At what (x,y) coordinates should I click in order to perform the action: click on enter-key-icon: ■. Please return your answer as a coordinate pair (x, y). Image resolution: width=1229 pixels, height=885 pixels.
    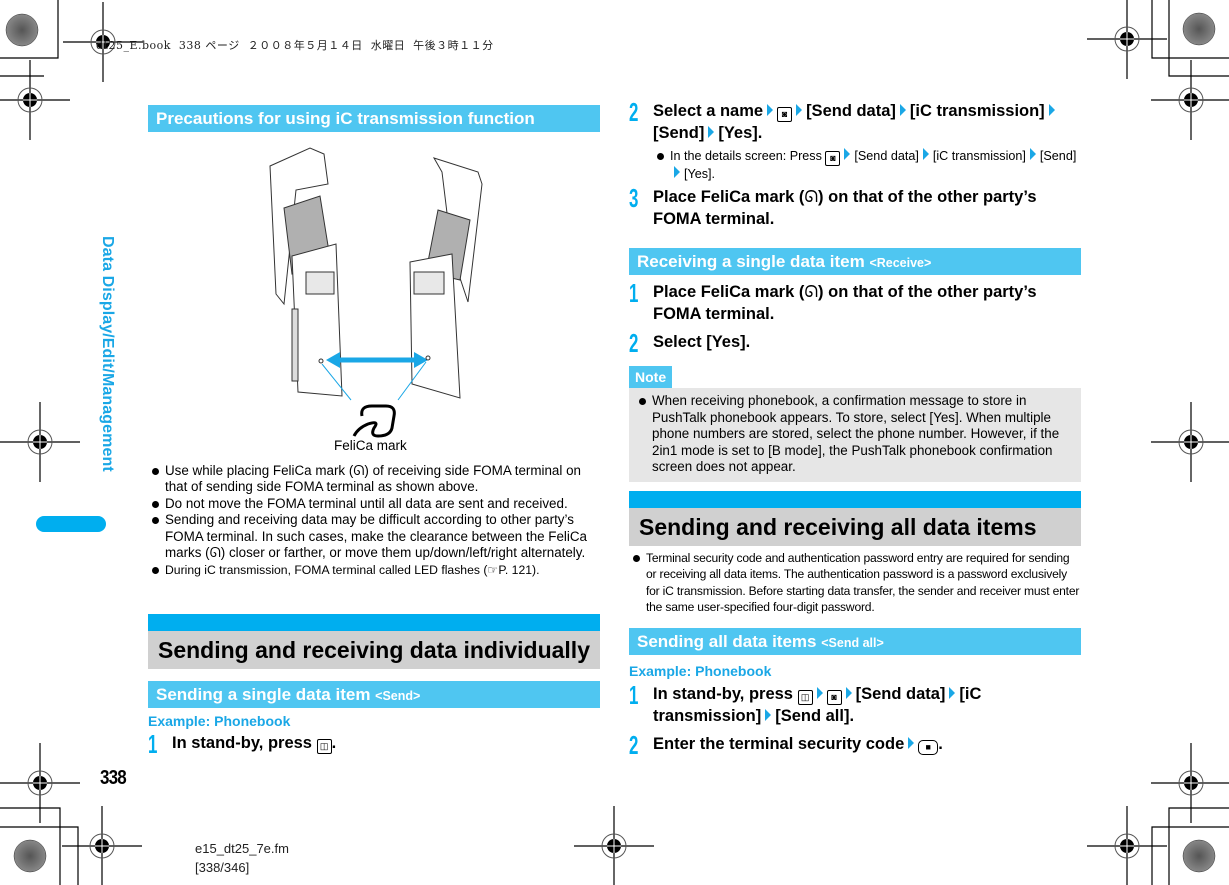
    Looking at the image, I should click on (928, 747).